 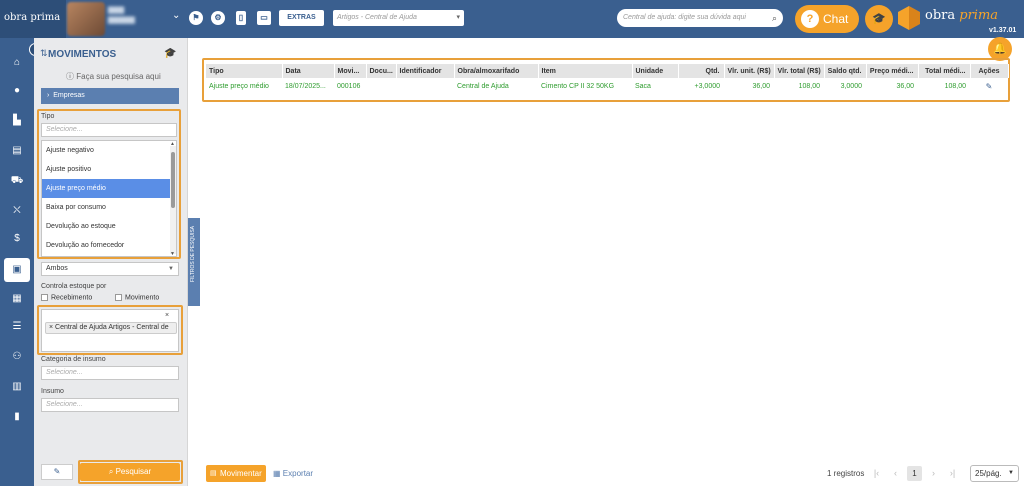 I want to click on cell-tipo: Ajuste preço médio, so click(x=239, y=86).